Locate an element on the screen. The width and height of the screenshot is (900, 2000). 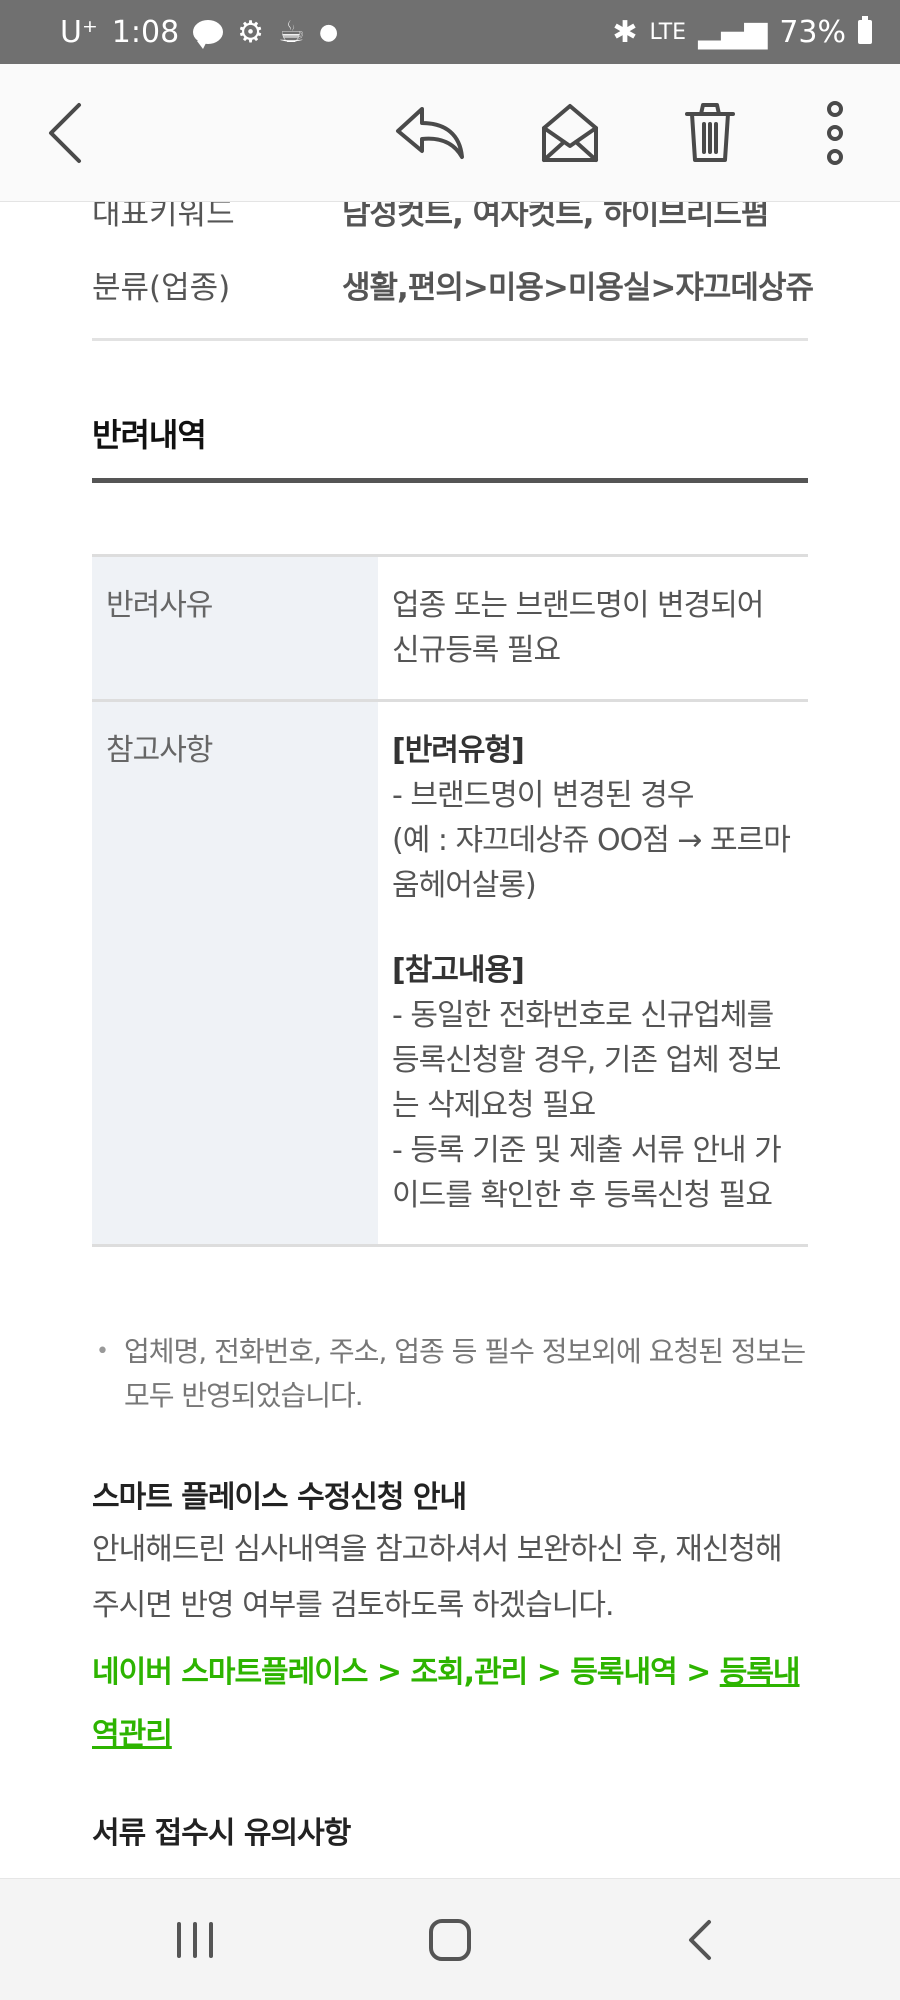
cup-notification-icon: ☕ is located at coordinates (291, 32).